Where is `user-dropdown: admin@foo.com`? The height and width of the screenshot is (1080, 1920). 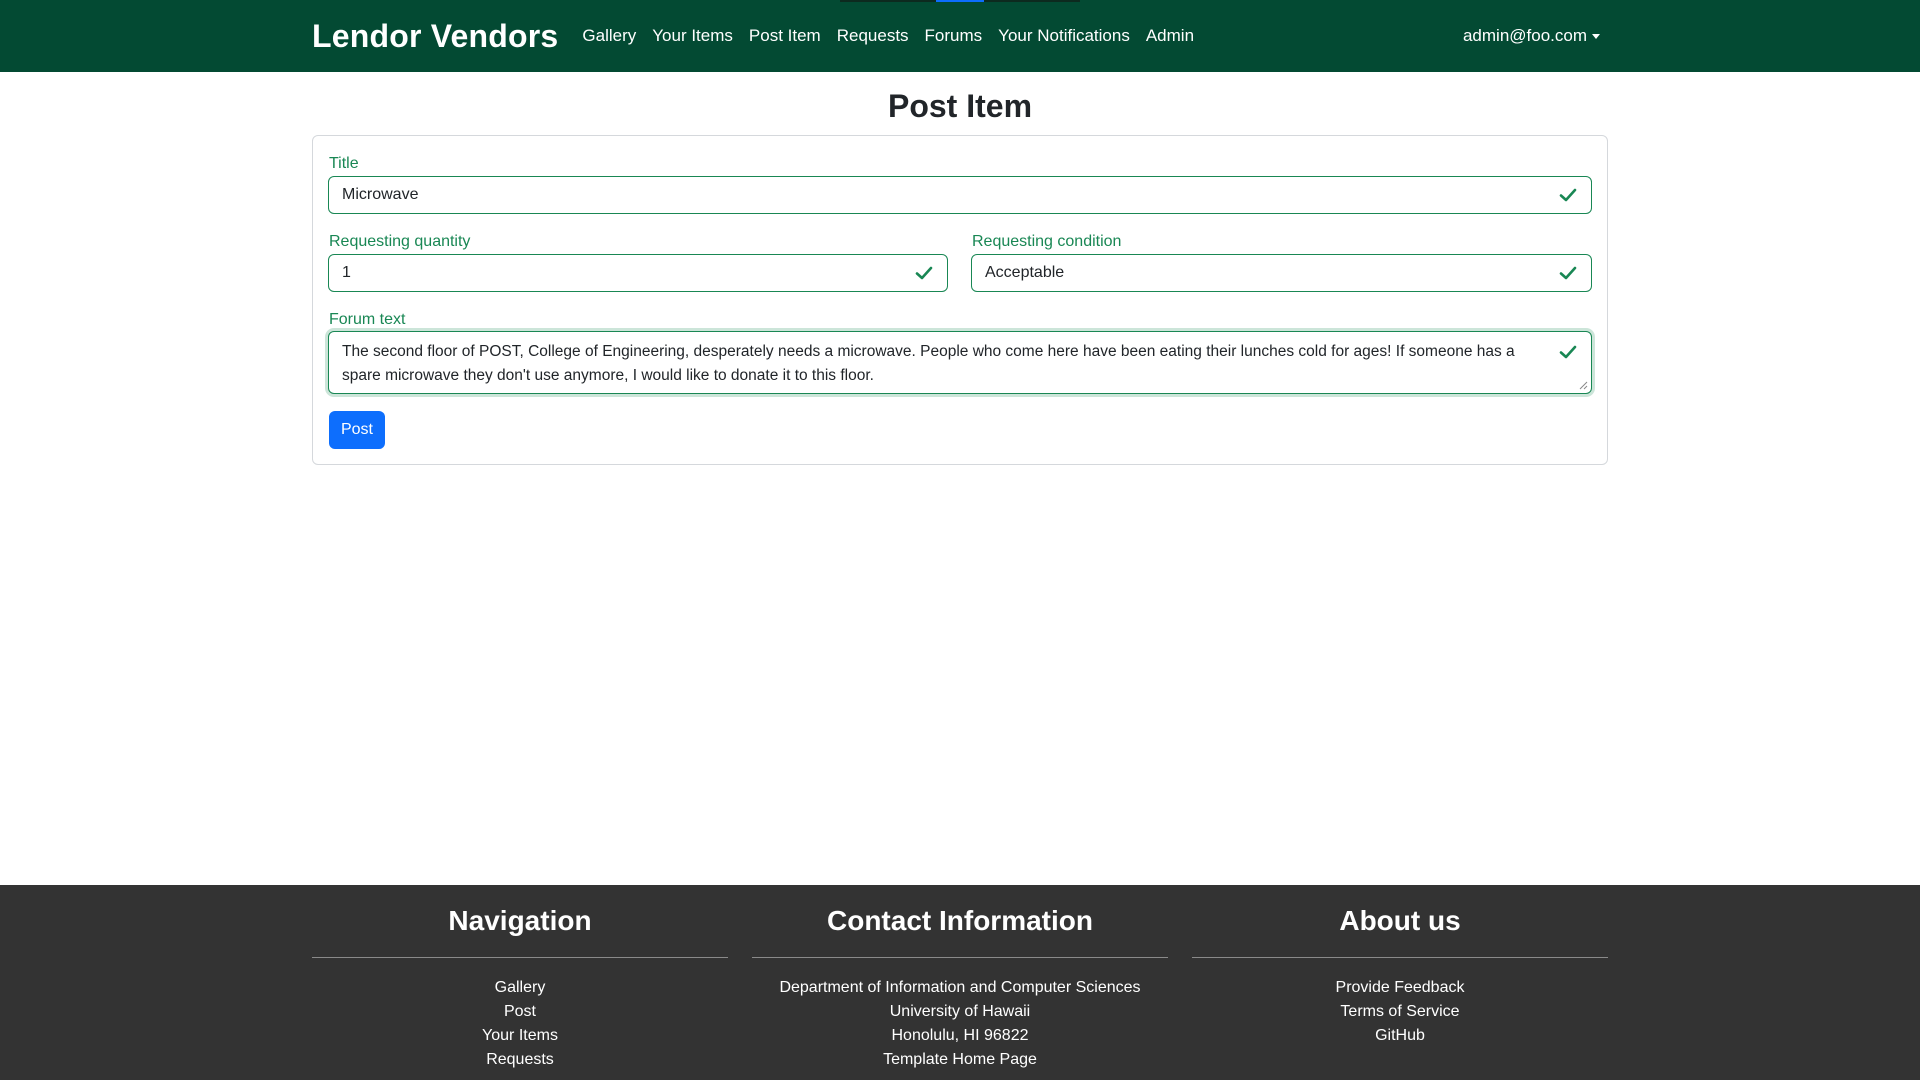
user-dropdown: admin@foo.com is located at coordinates (1531, 36).